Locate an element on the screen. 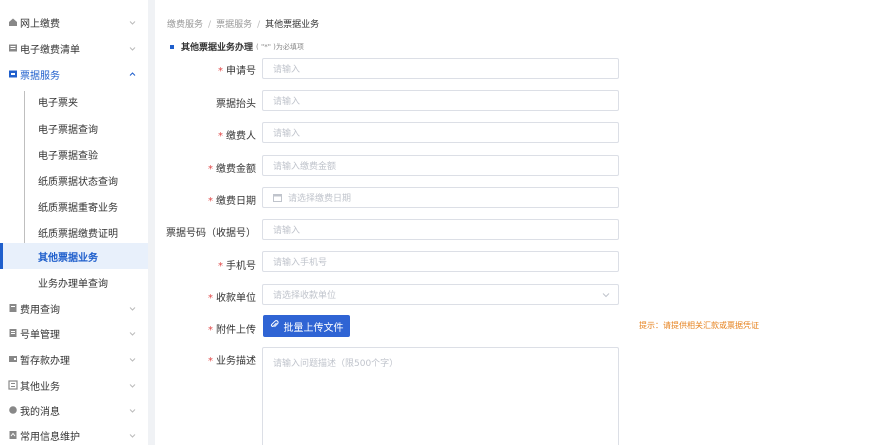 Image resolution: width=884 pixels, height=445 pixels. label-application-no: * 申请号 is located at coordinates (237, 71).